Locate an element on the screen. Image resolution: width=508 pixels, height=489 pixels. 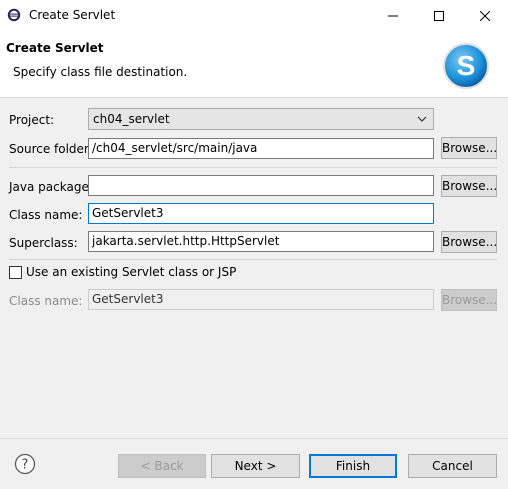
wizard-title: Create Servlet is located at coordinates (55, 48).